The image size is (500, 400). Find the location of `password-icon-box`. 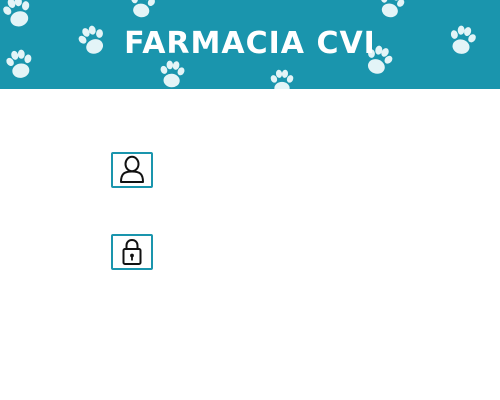

password-icon-box is located at coordinates (132, 252).